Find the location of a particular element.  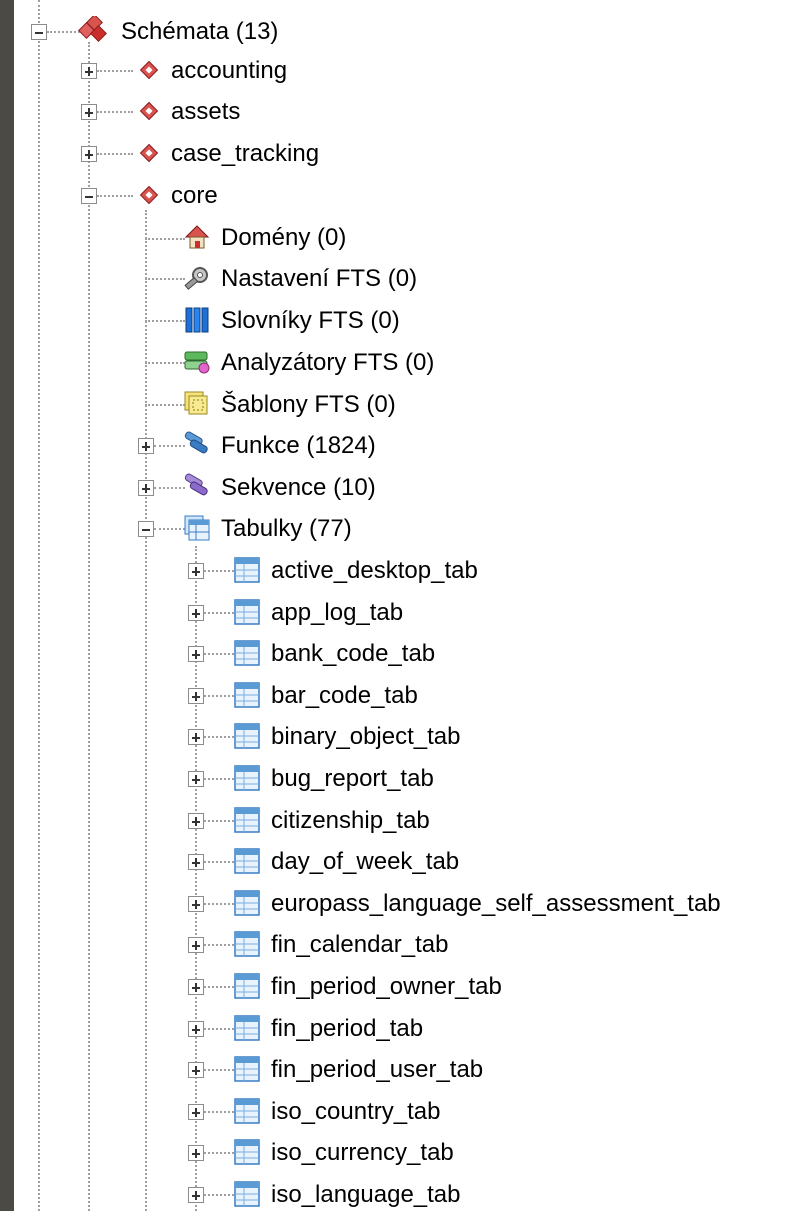

tree-node-table: fin_period_owner_tab is located at coordinates (383, 987).